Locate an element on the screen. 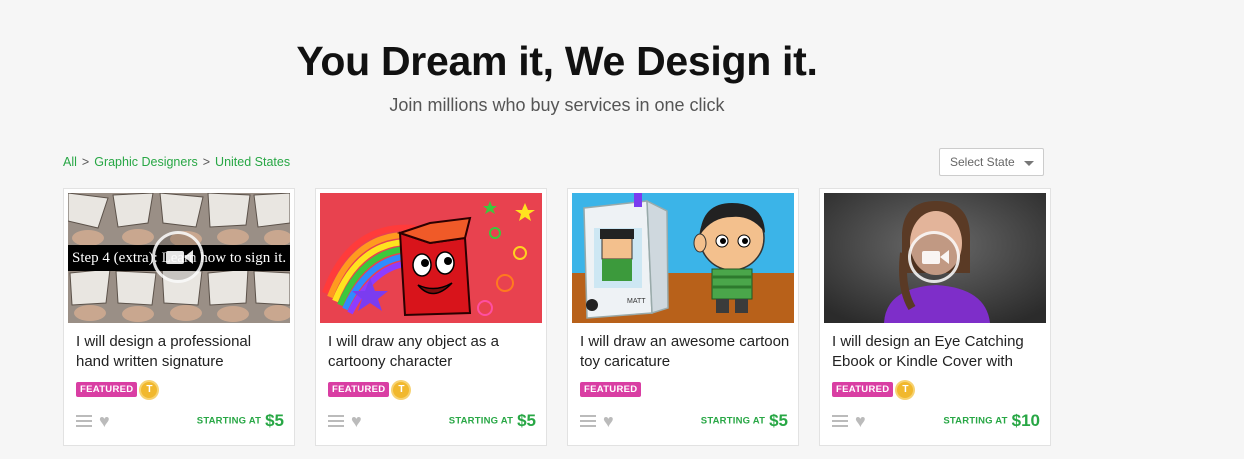 This screenshot has height=459, width=1244. cartoon-box-thumbnail-image is located at coordinates (431, 258).